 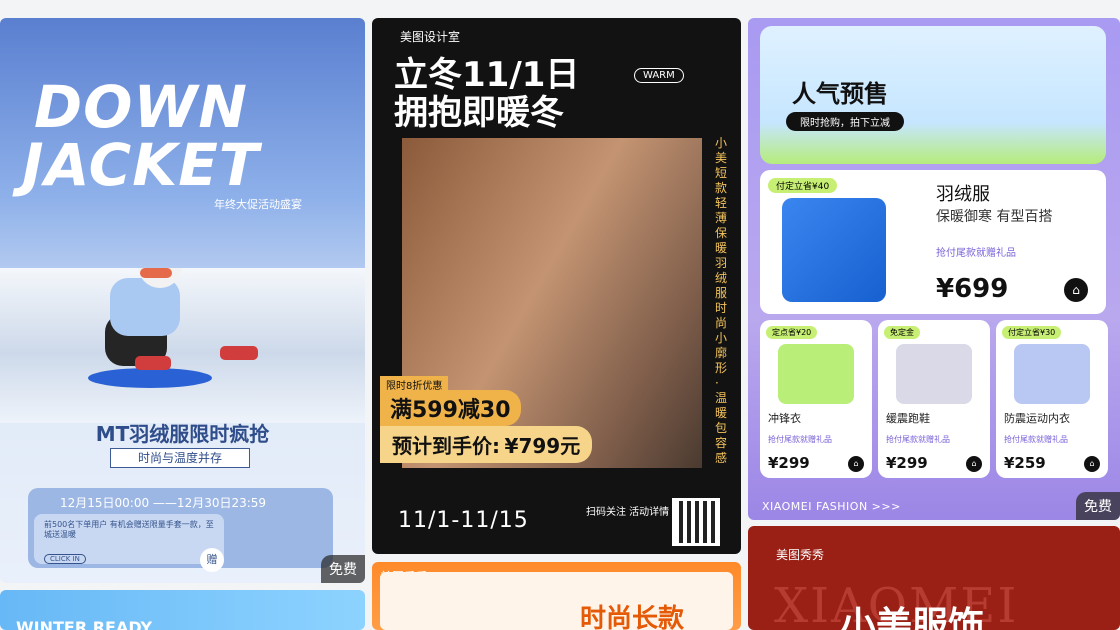 What do you see at coordinates (912, 617) in the screenshot?
I see `card-title: 小美服饰` at bounding box center [912, 617].